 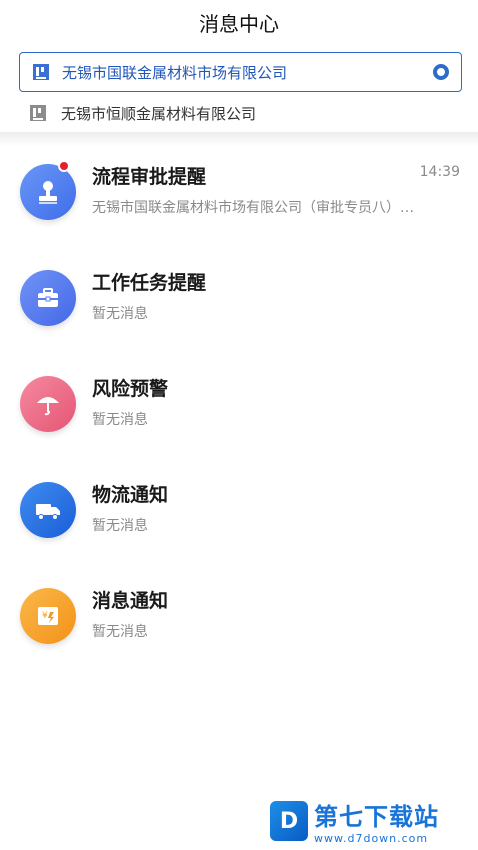 I want to click on watermark-logo-icon: D, so click(x=289, y=821).